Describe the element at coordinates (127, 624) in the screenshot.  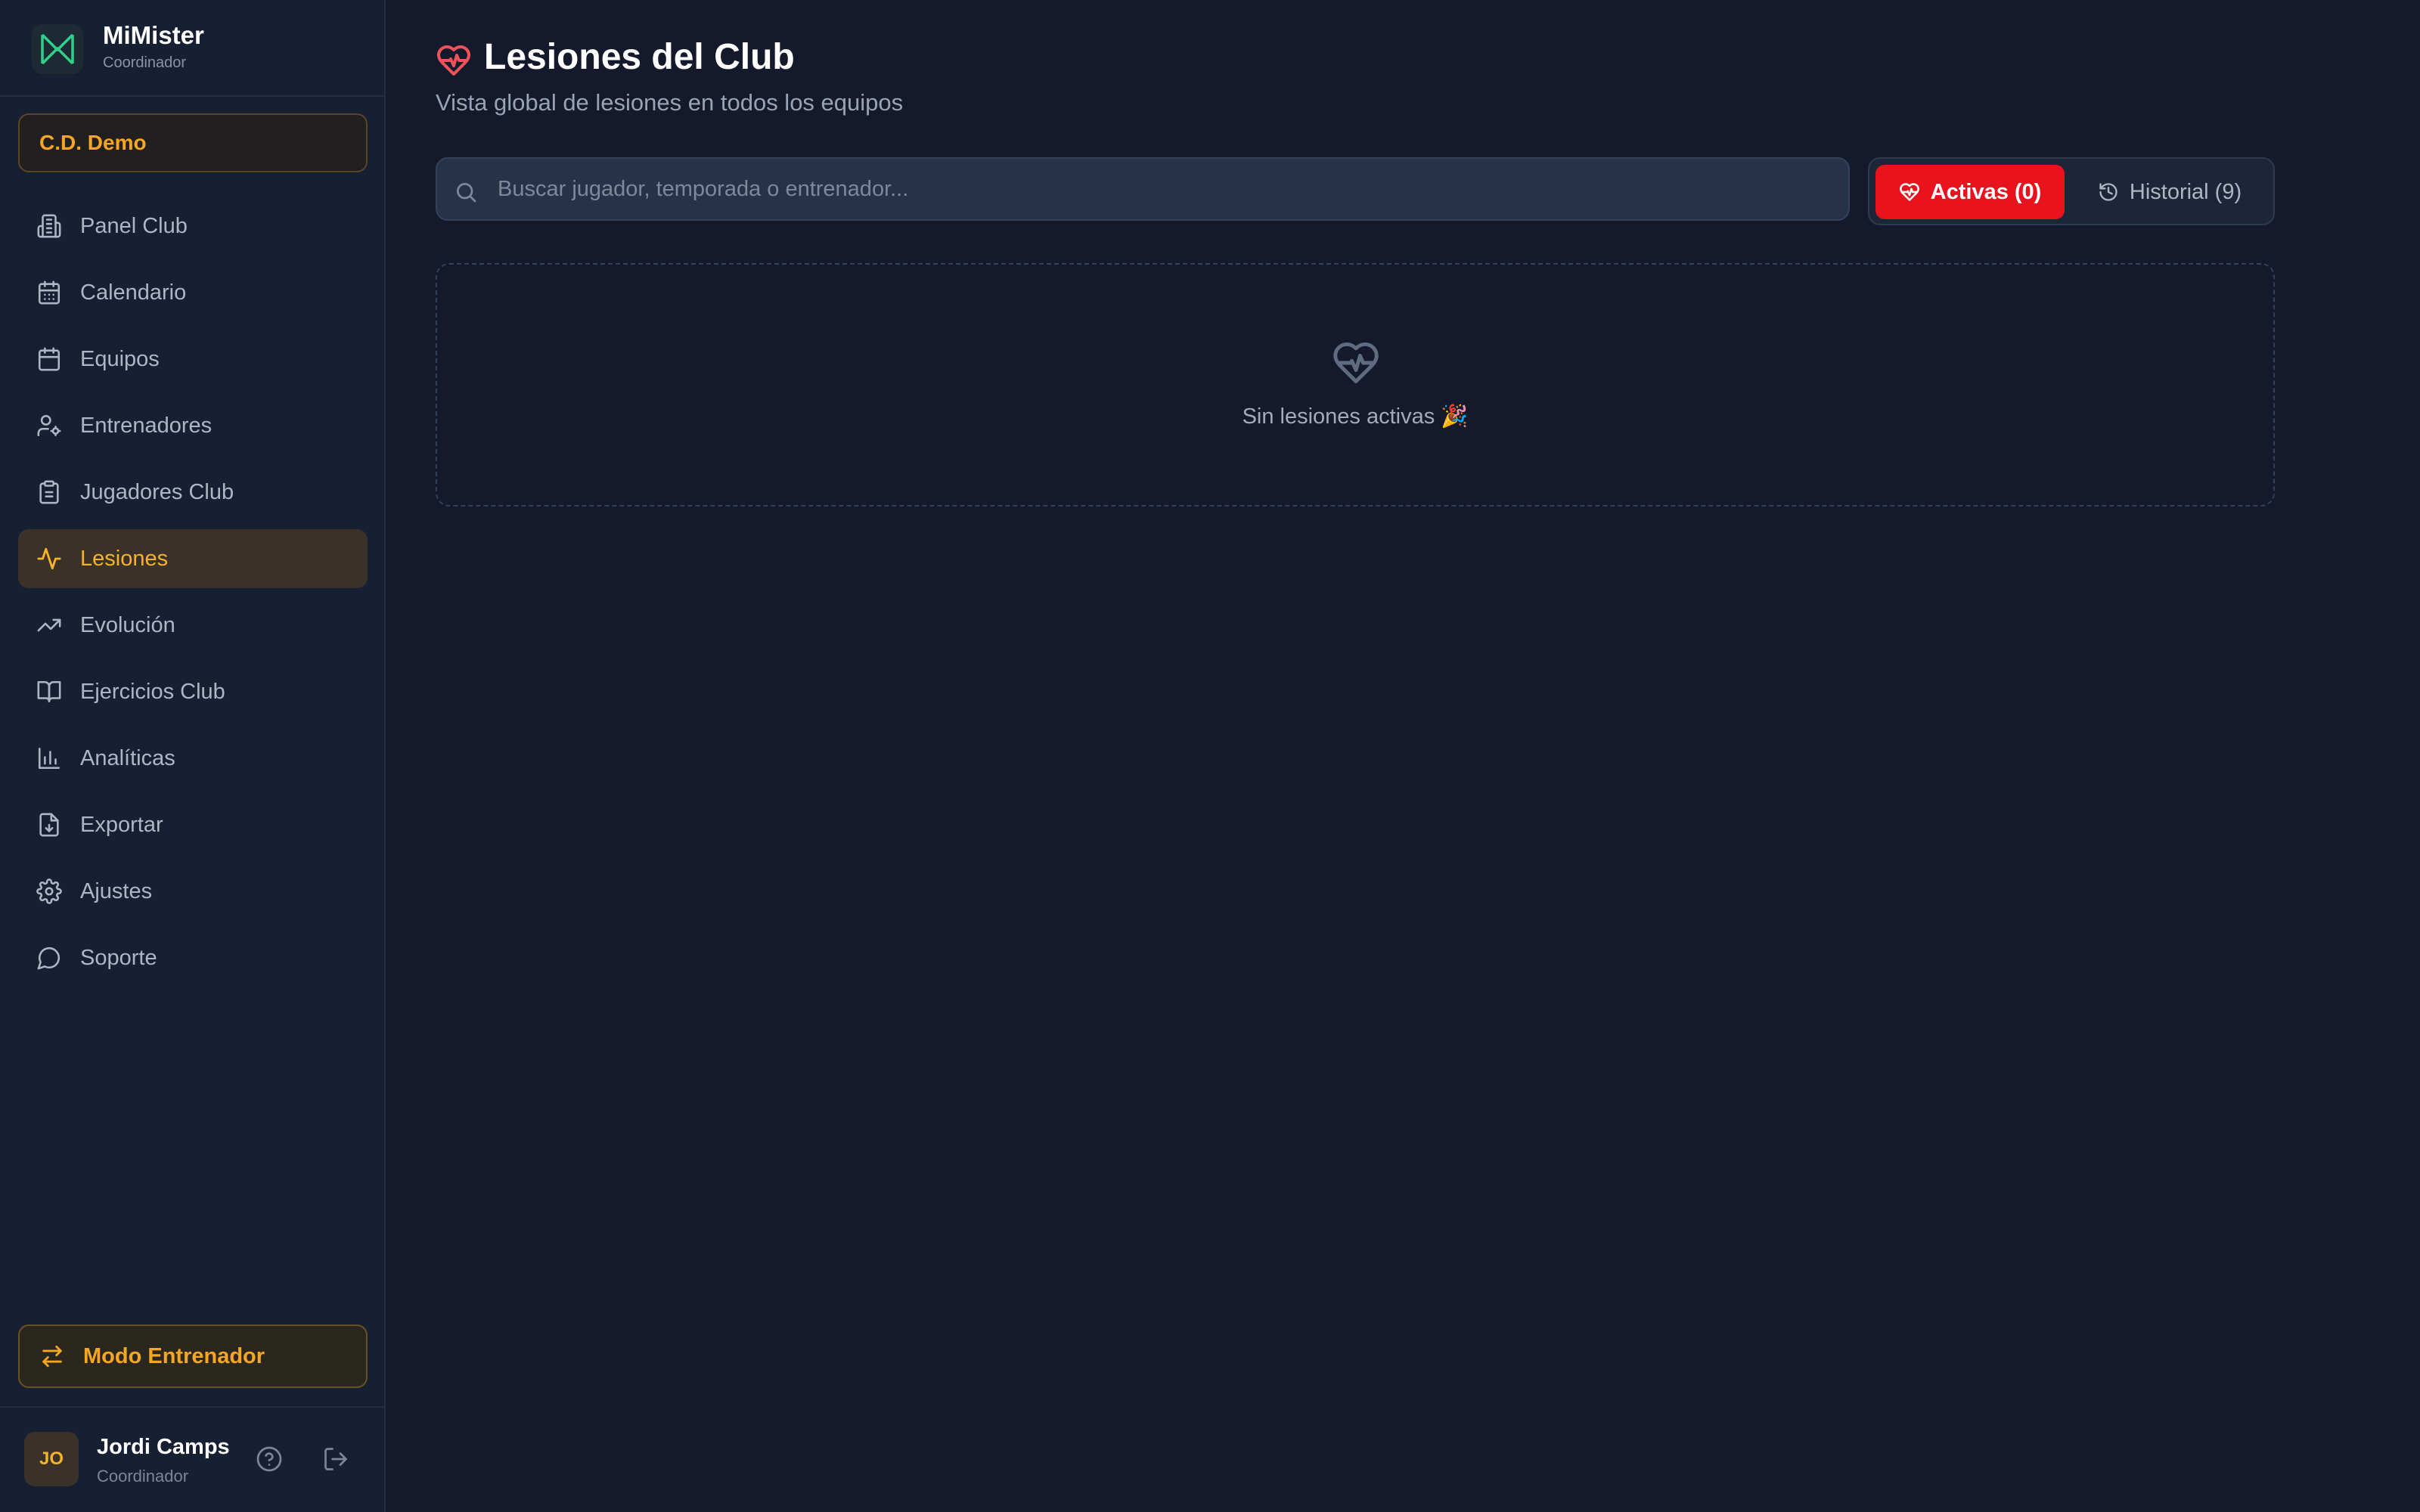
I see `sidebar-item-label: Evolución` at that location.